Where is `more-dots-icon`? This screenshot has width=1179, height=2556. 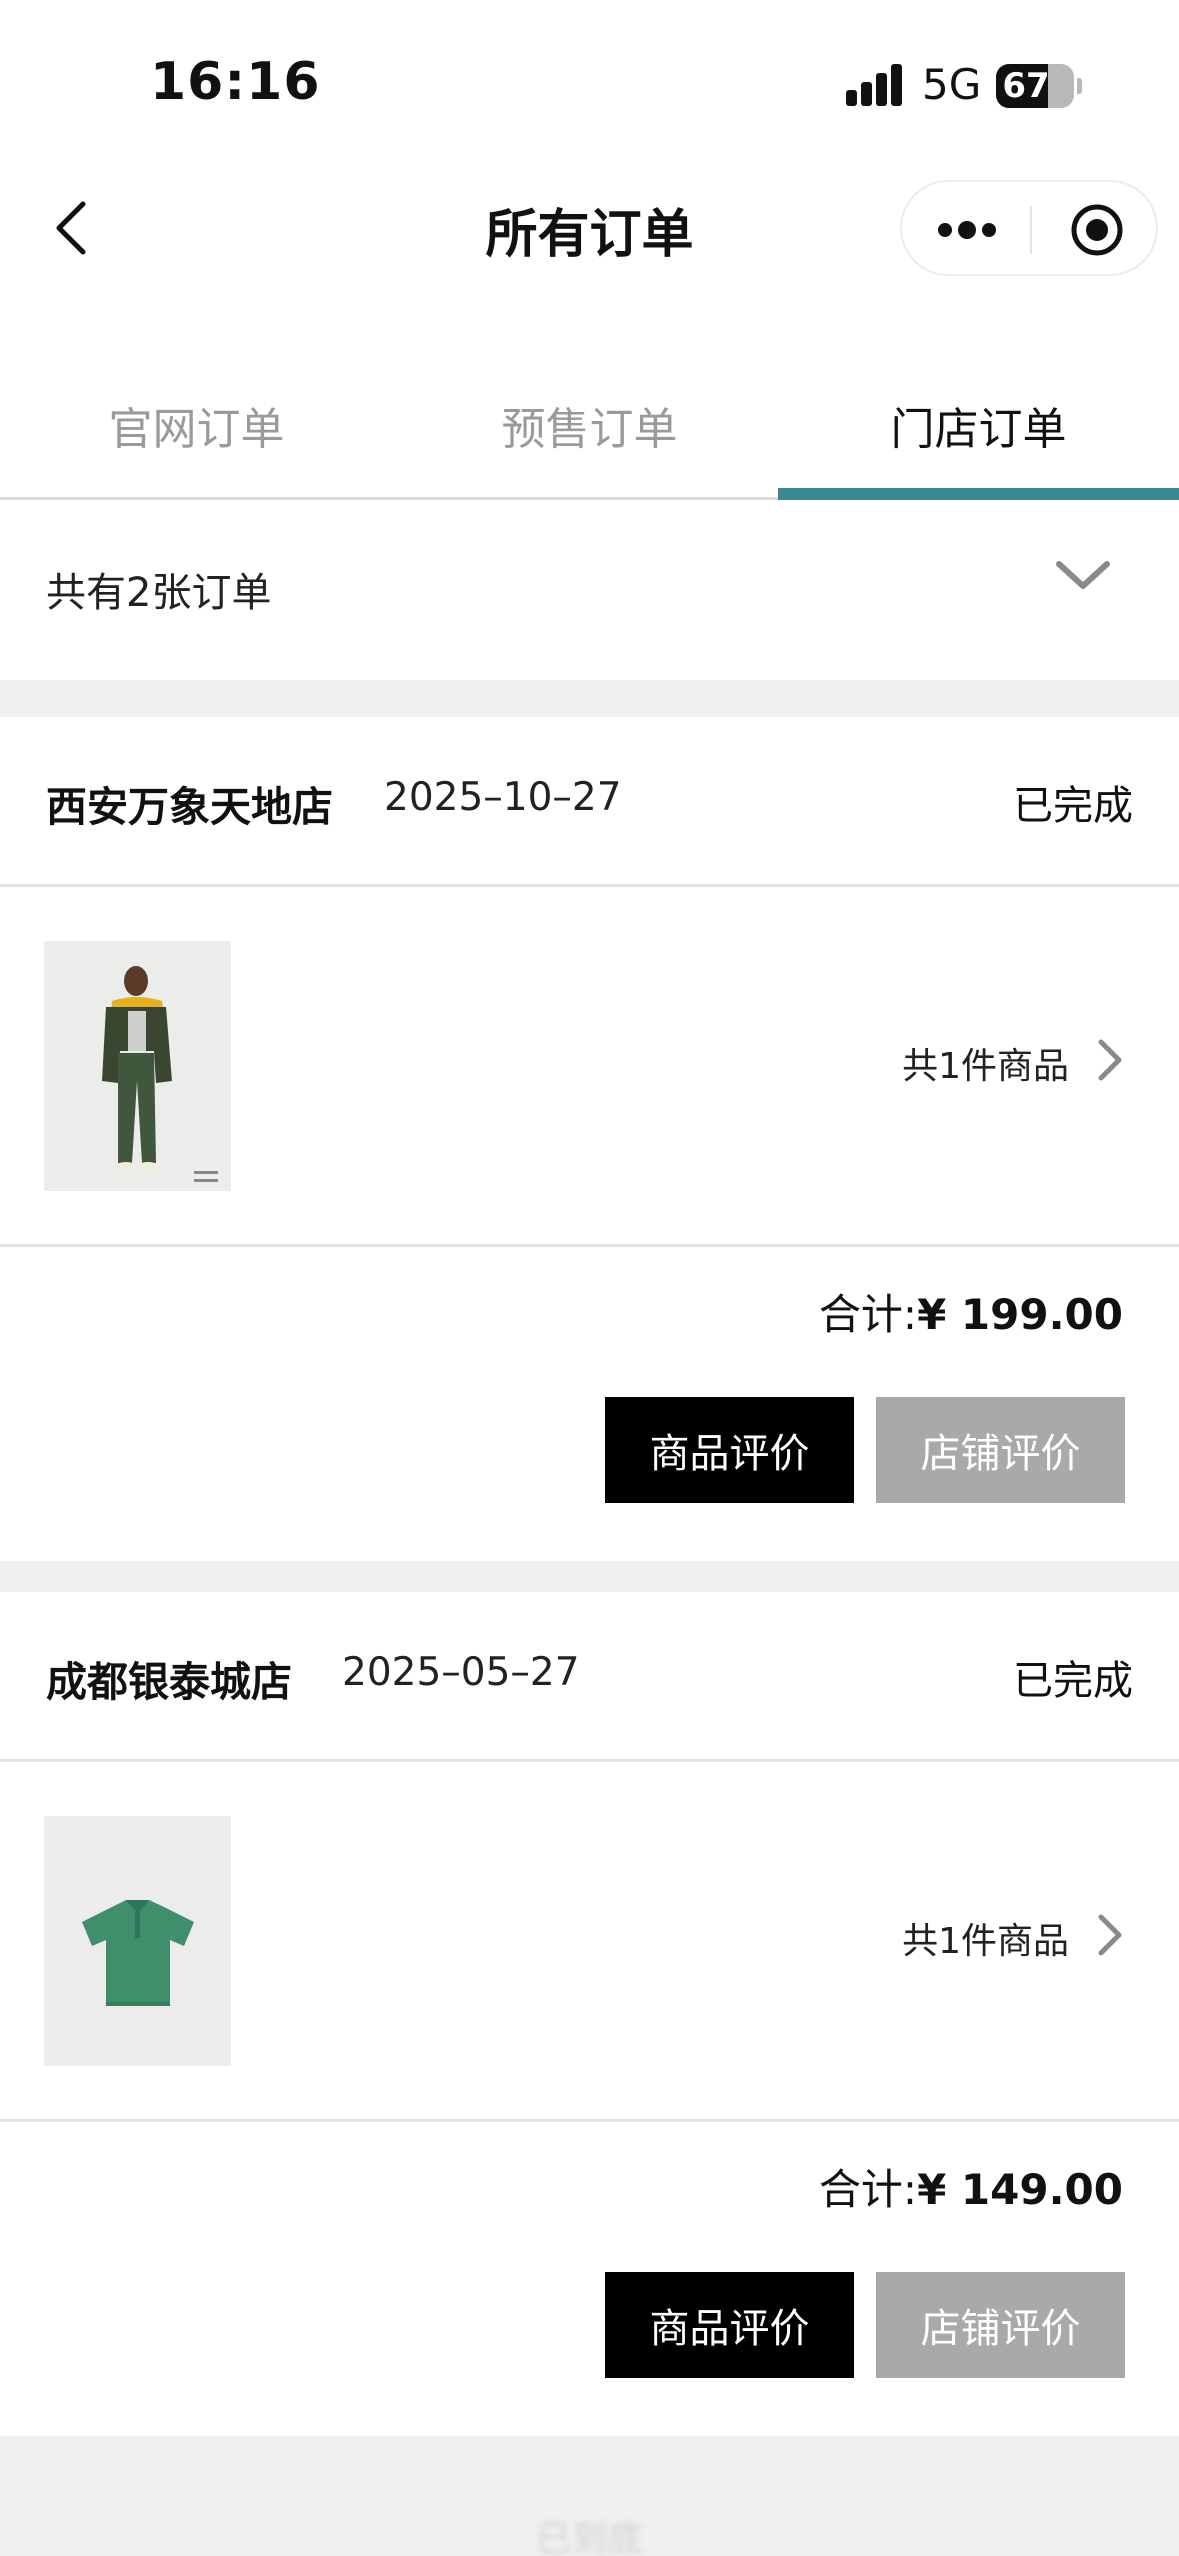
more-dots-icon is located at coordinates (967, 230).